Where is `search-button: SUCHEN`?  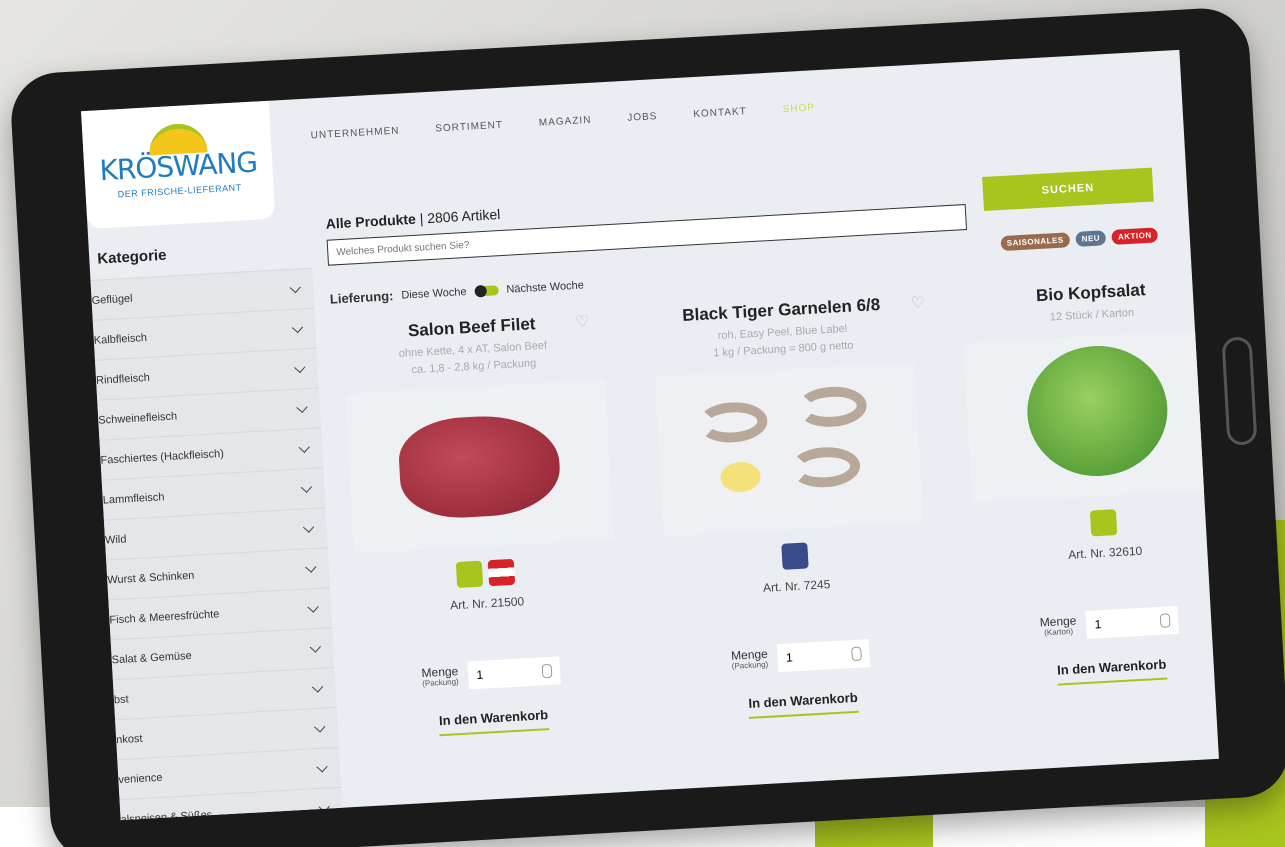
search-button: SUCHEN is located at coordinates (1068, 189).